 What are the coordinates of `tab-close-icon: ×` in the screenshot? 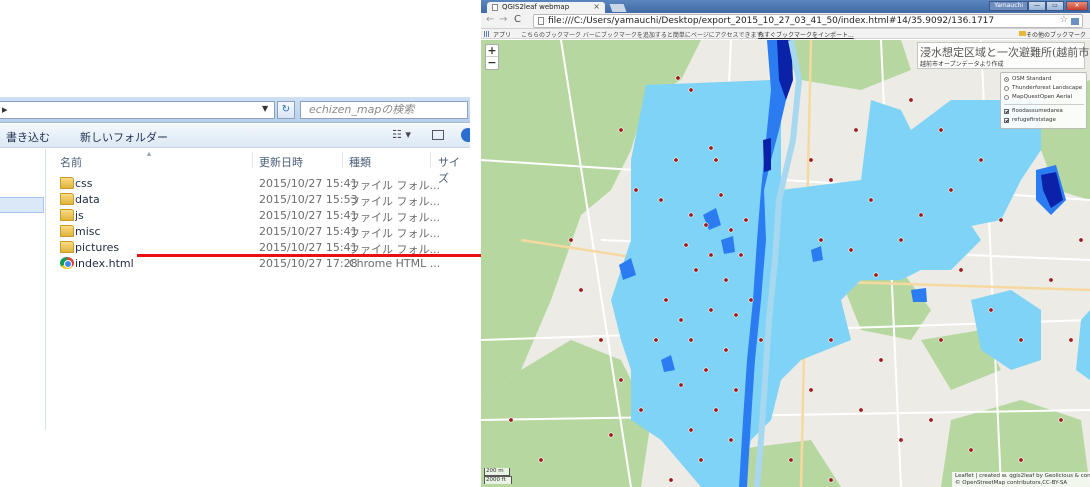 It's located at (596, 6).